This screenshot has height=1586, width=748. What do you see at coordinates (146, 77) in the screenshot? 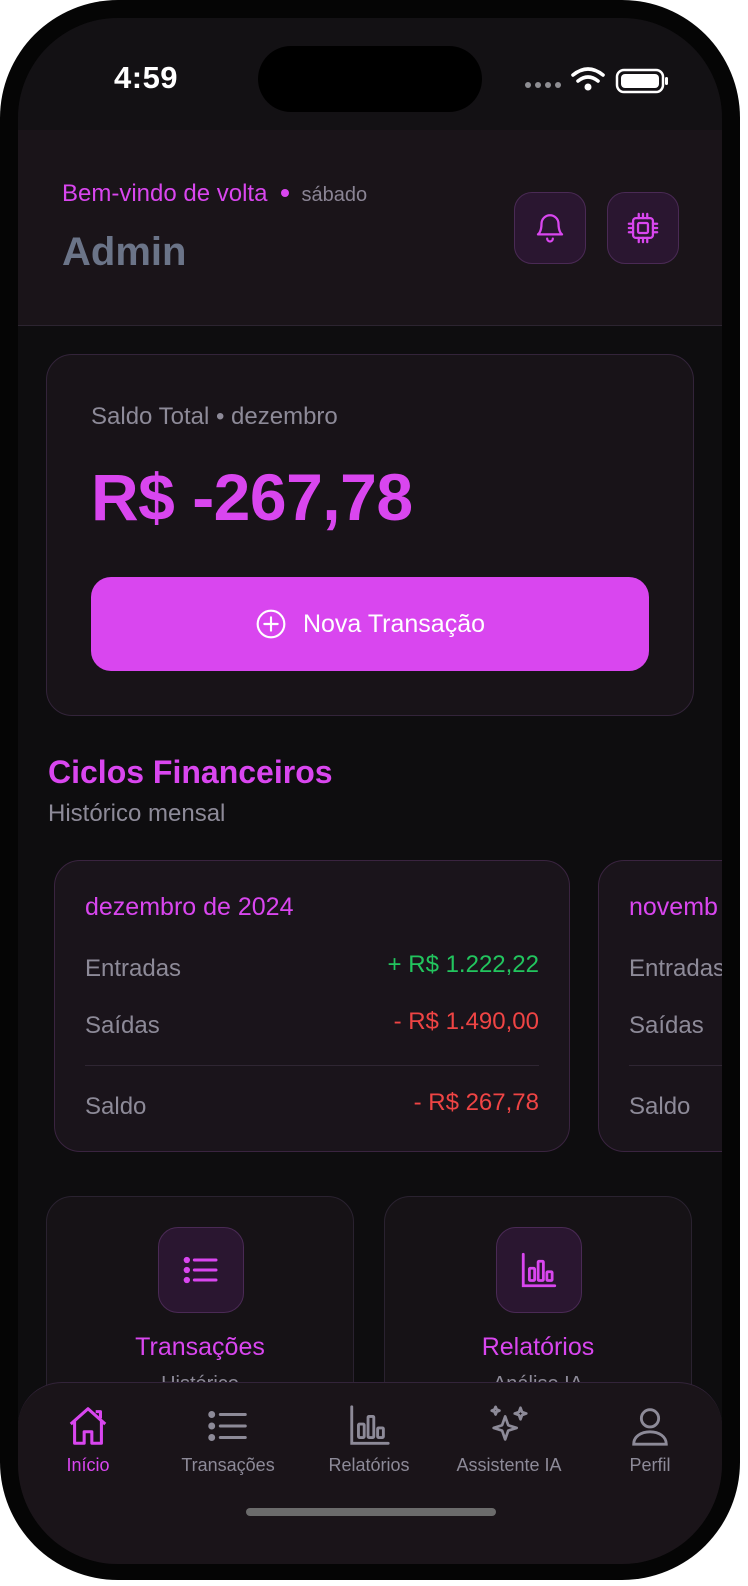
I see `status-time: 4:59` at bounding box center [146, 77].